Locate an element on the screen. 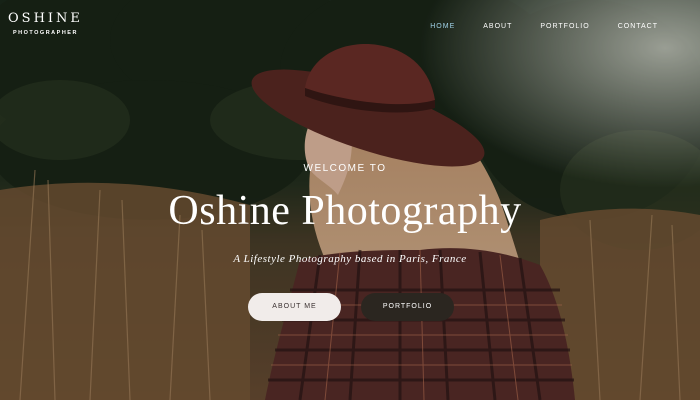 This screenshot has width=700, height=400. hero-kicker: WELCOME TO is located at coordinates (345, 168).